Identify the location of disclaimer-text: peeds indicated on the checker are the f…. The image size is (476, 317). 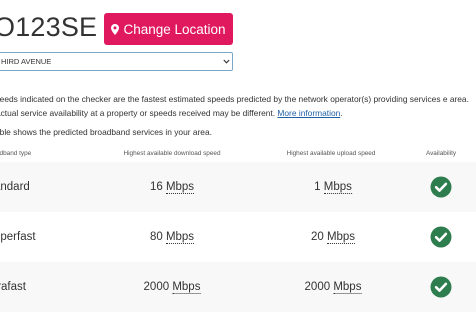
(234, 106).